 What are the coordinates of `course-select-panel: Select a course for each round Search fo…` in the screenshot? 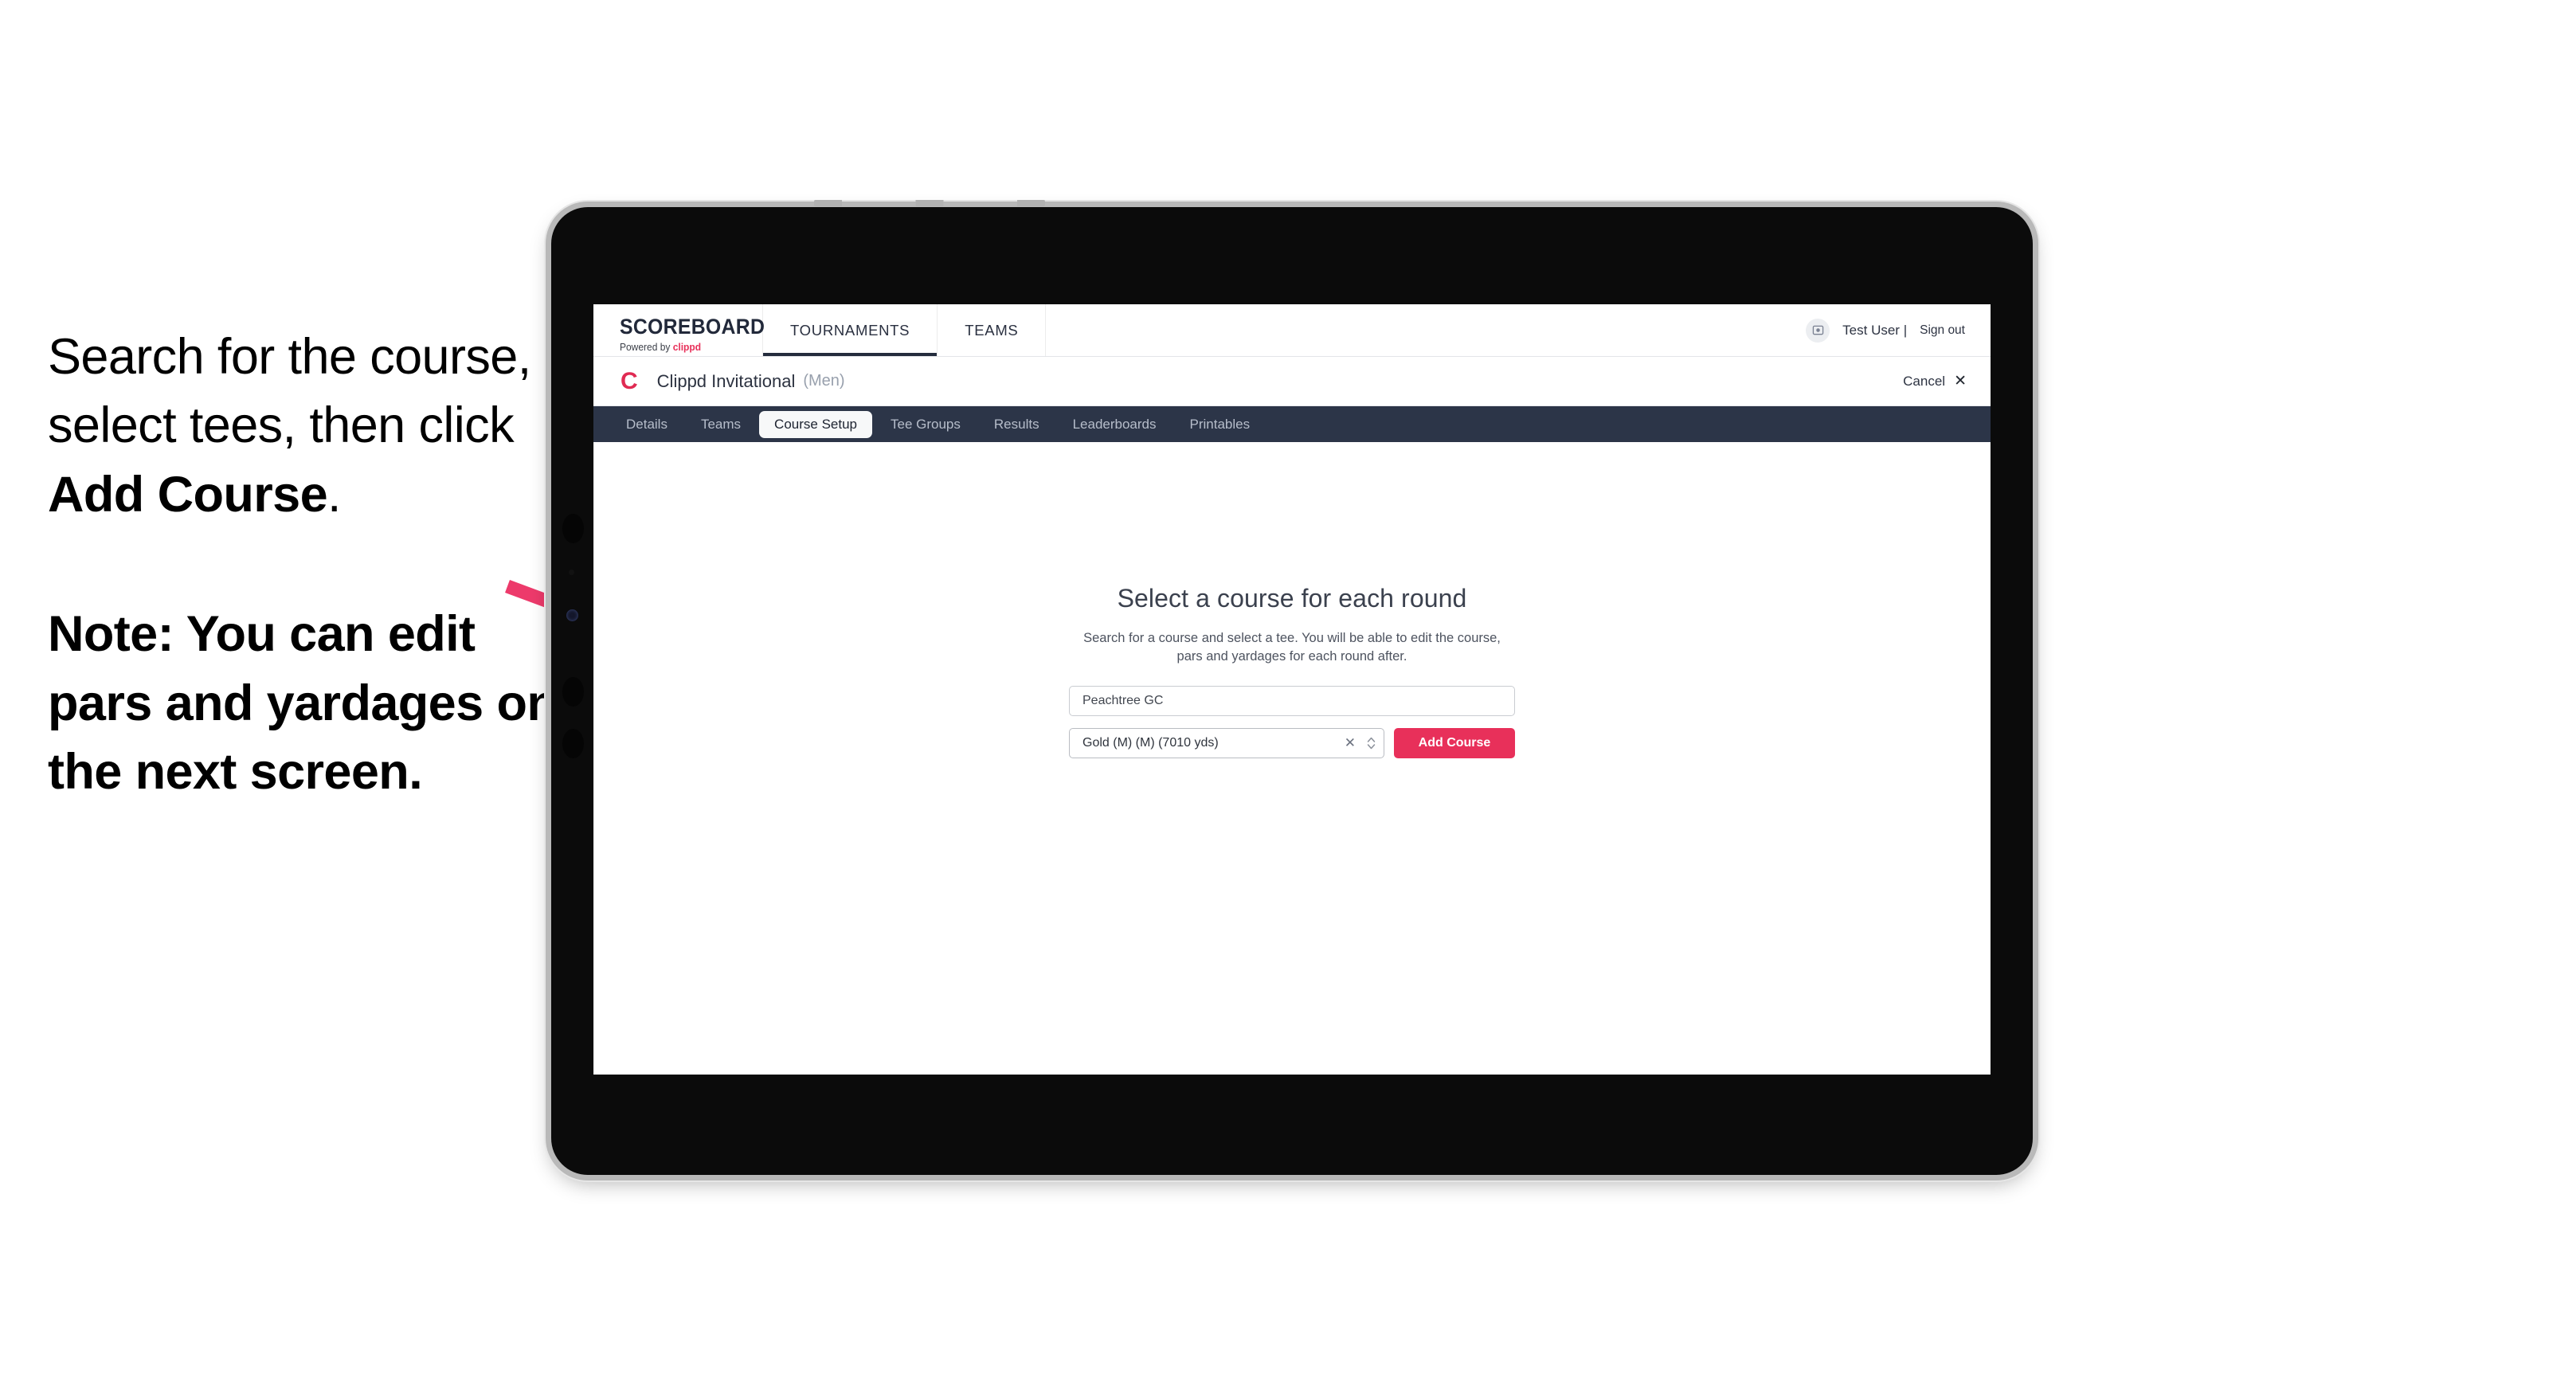 It's located at (1292, 829).